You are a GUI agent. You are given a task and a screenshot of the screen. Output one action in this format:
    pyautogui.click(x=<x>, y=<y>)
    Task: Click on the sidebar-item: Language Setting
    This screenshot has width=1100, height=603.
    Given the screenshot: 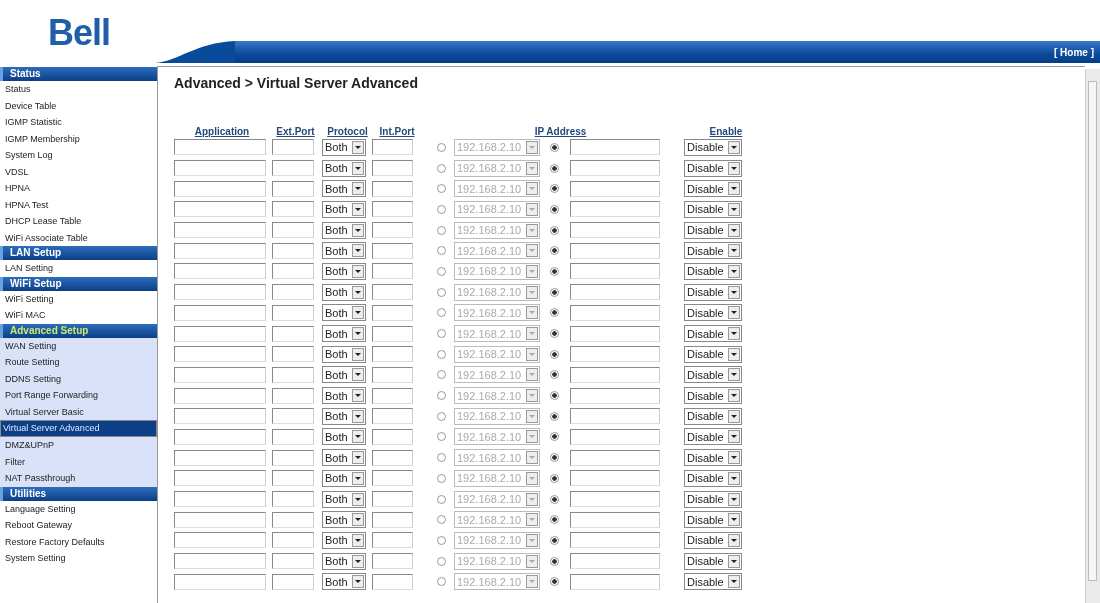 What is the action you would take?
    pyautogui.click(x=78, y=508)
    